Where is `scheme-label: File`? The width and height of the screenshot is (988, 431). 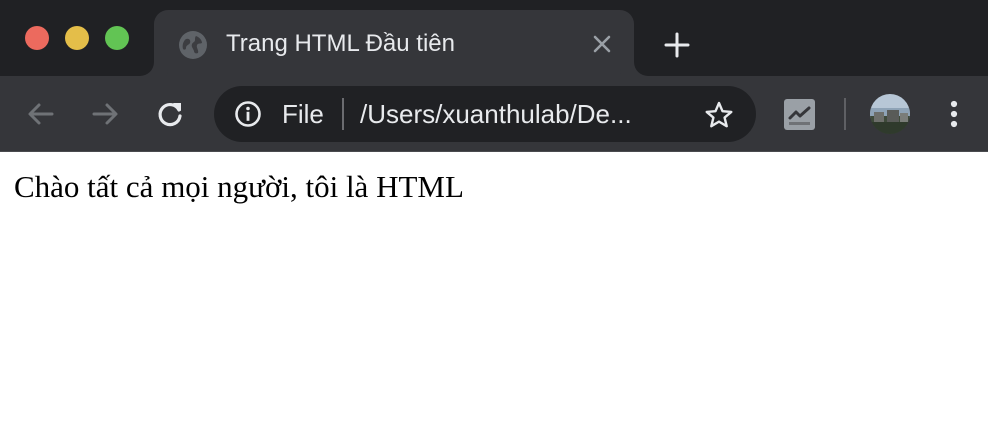
scheme-label: File is located at coordinates (303, 114).